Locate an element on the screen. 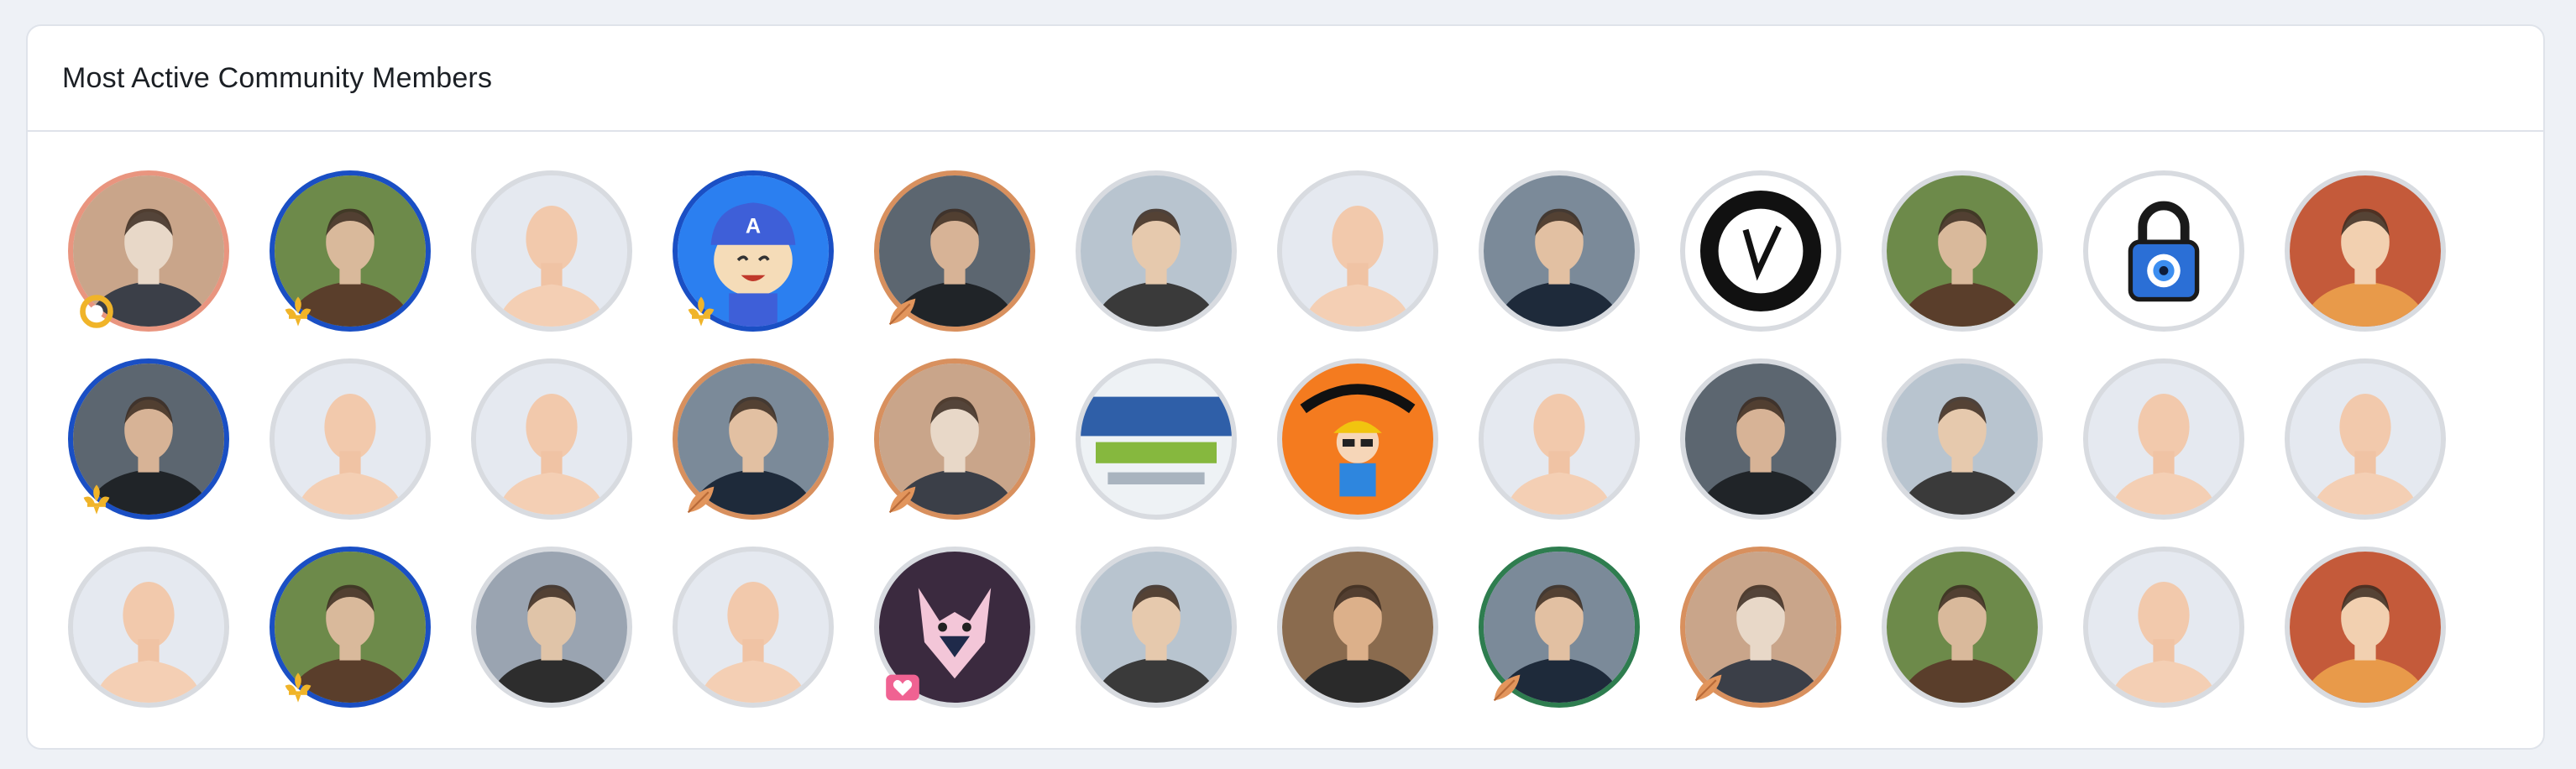  svg-text: A is located at coordinates (753, 226).